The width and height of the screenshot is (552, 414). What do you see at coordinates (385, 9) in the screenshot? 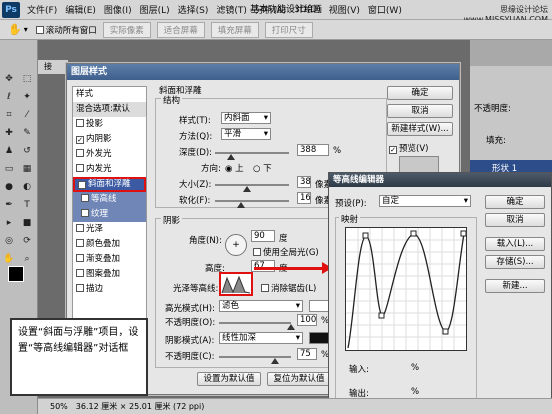
I see `menu-window: 窗口(W)` at bounding box center [385, 9].